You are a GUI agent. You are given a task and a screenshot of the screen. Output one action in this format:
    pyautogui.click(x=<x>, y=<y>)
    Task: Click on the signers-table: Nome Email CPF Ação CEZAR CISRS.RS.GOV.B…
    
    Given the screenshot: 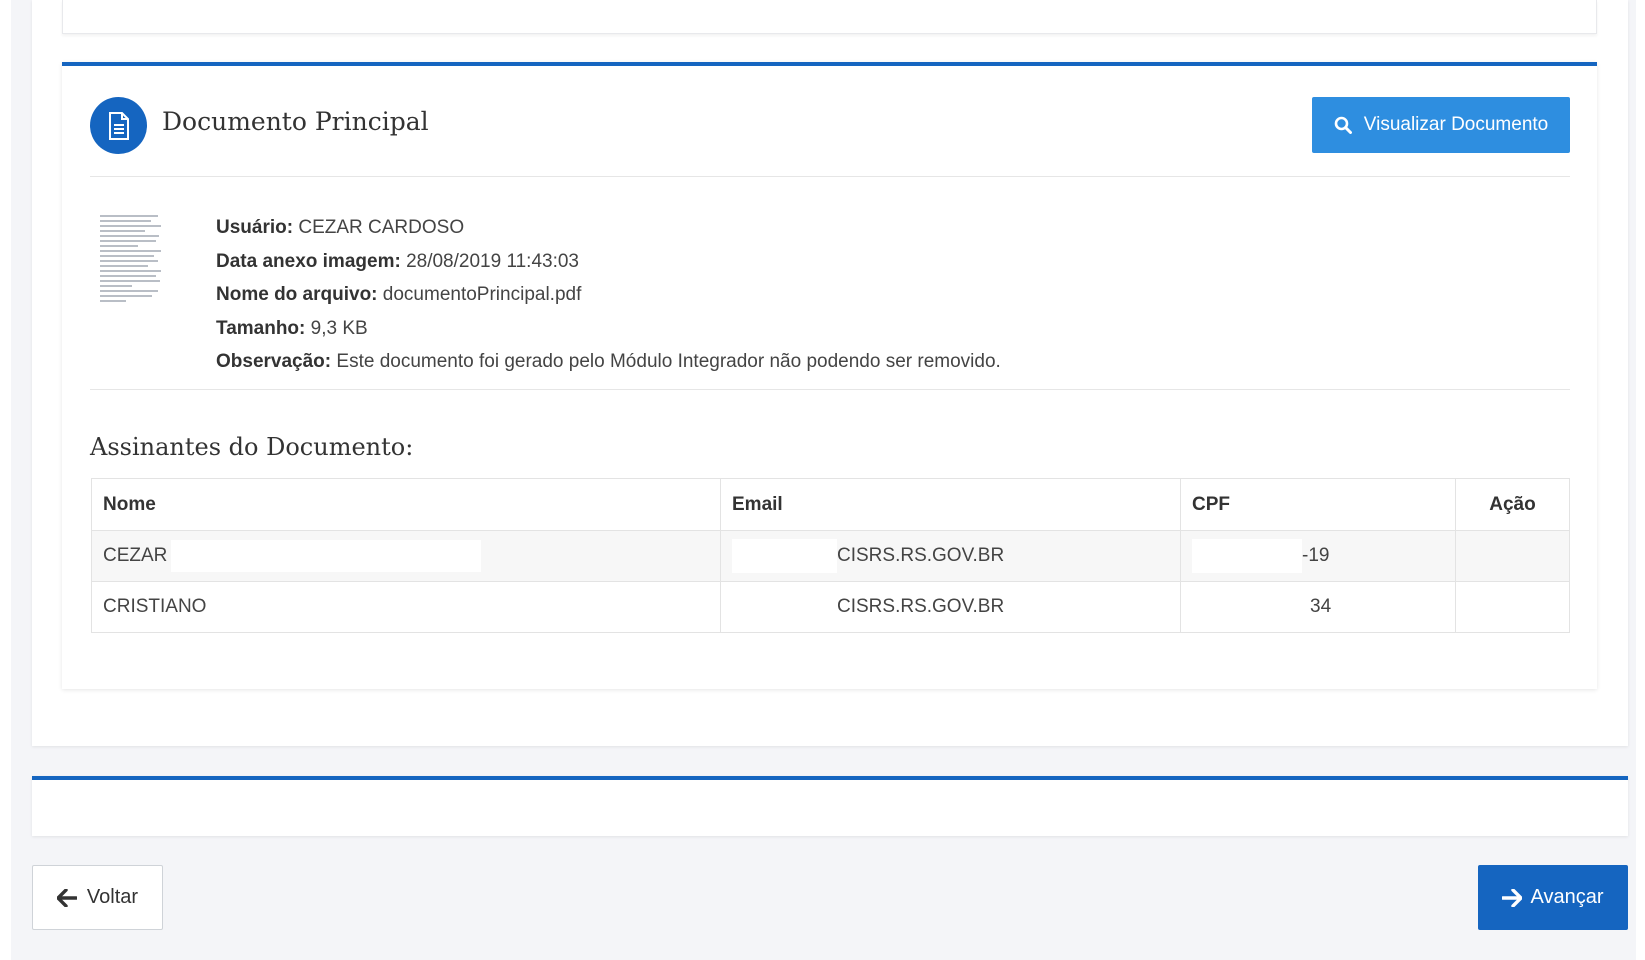 What is the action you would take?
    pyautogui.click(x=830, y=555)
    